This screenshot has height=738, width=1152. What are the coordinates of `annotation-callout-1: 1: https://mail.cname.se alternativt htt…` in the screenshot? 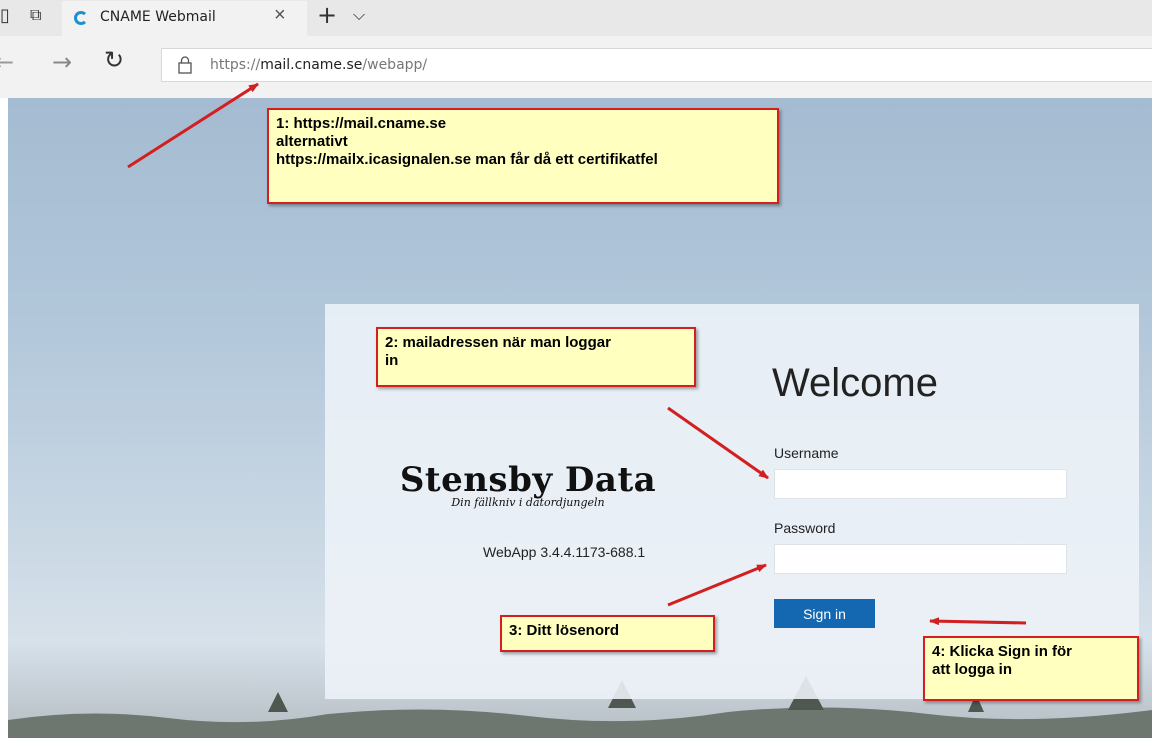 It's located at (523, 156).